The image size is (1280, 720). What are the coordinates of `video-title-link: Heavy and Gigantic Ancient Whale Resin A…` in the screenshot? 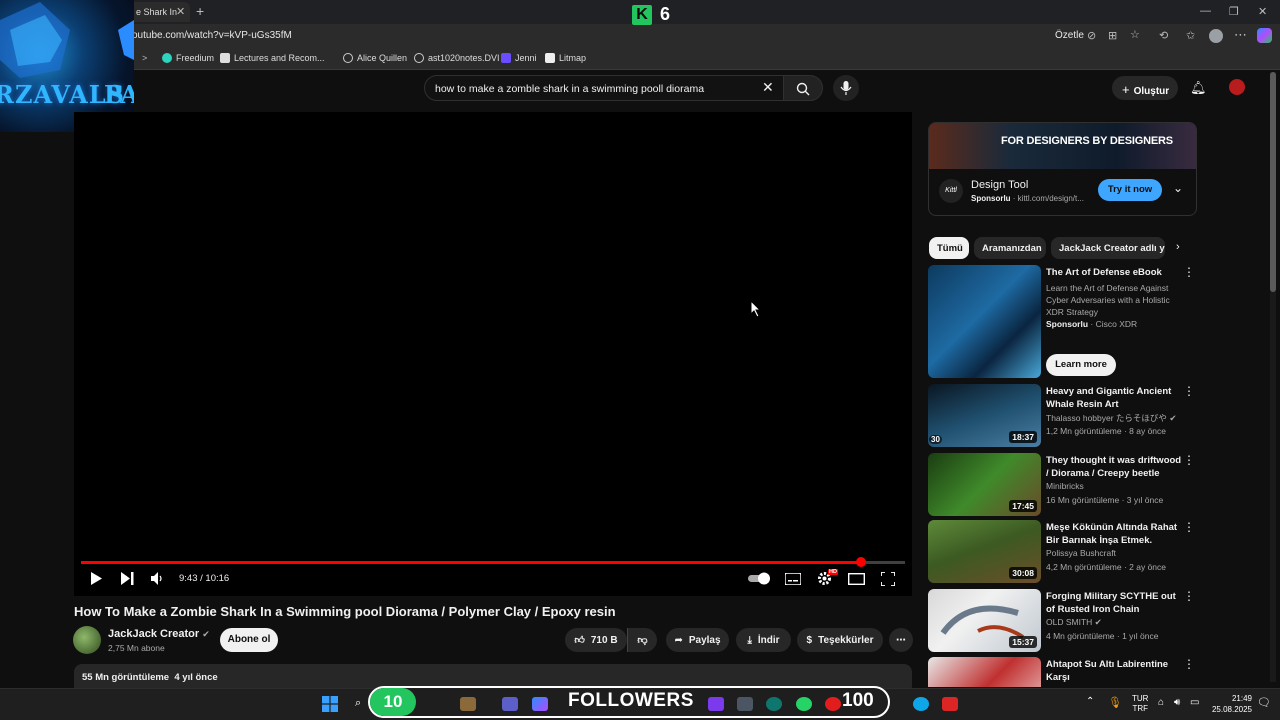 It's located at (1115, 398).